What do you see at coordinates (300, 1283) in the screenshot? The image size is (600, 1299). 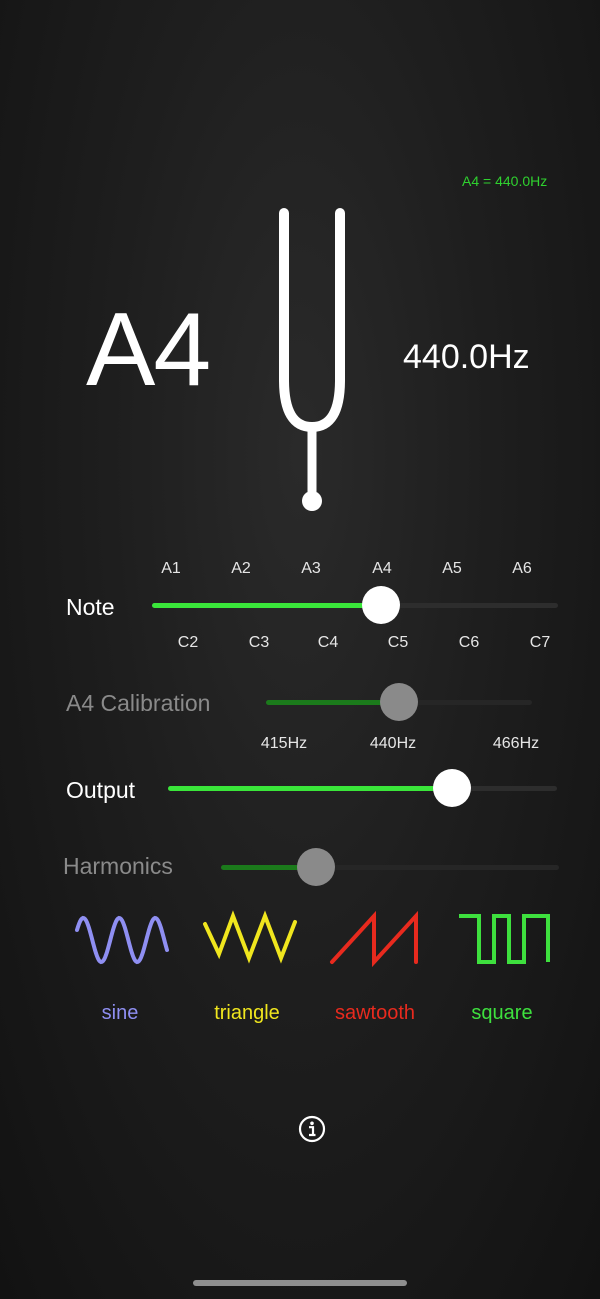 I see `home-indicator` at bounding box center [300, 1283].